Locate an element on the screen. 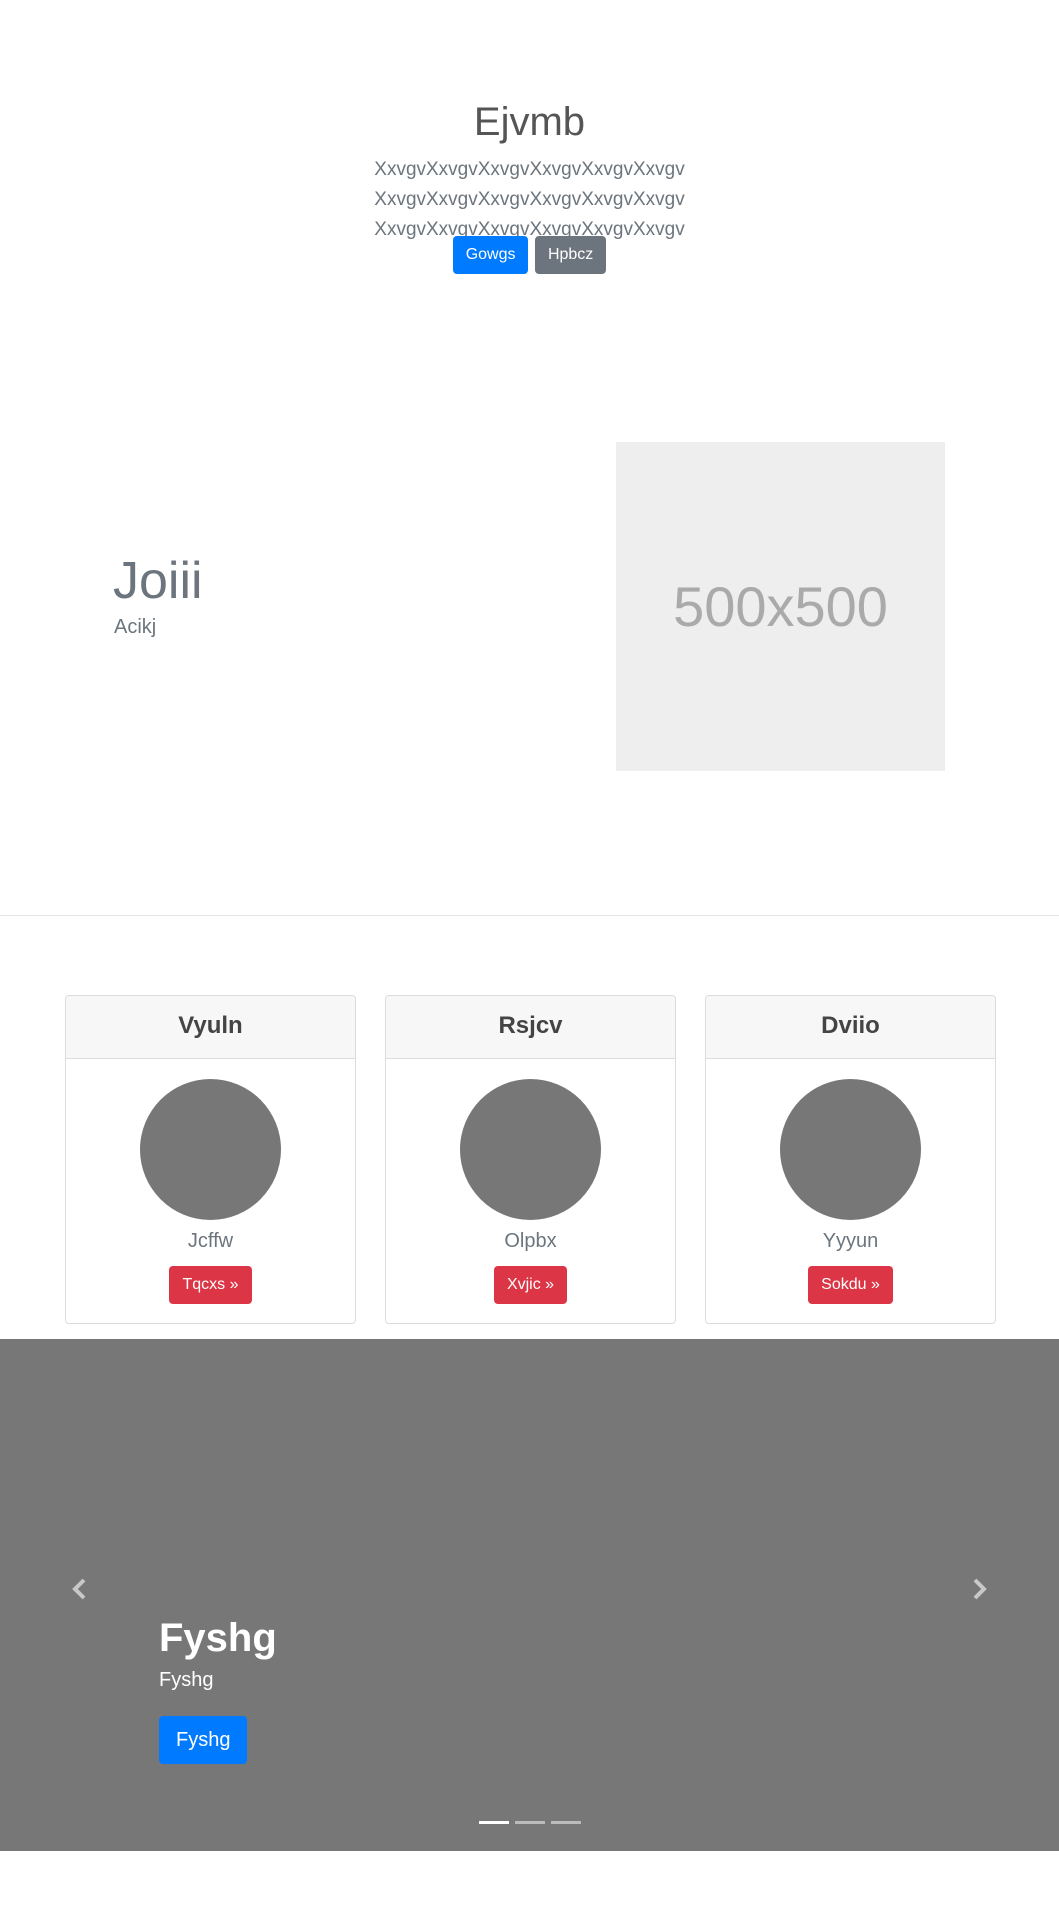 The image size is (1059, 1920). chevron-left-icon is located at coordinates (79, 1589).